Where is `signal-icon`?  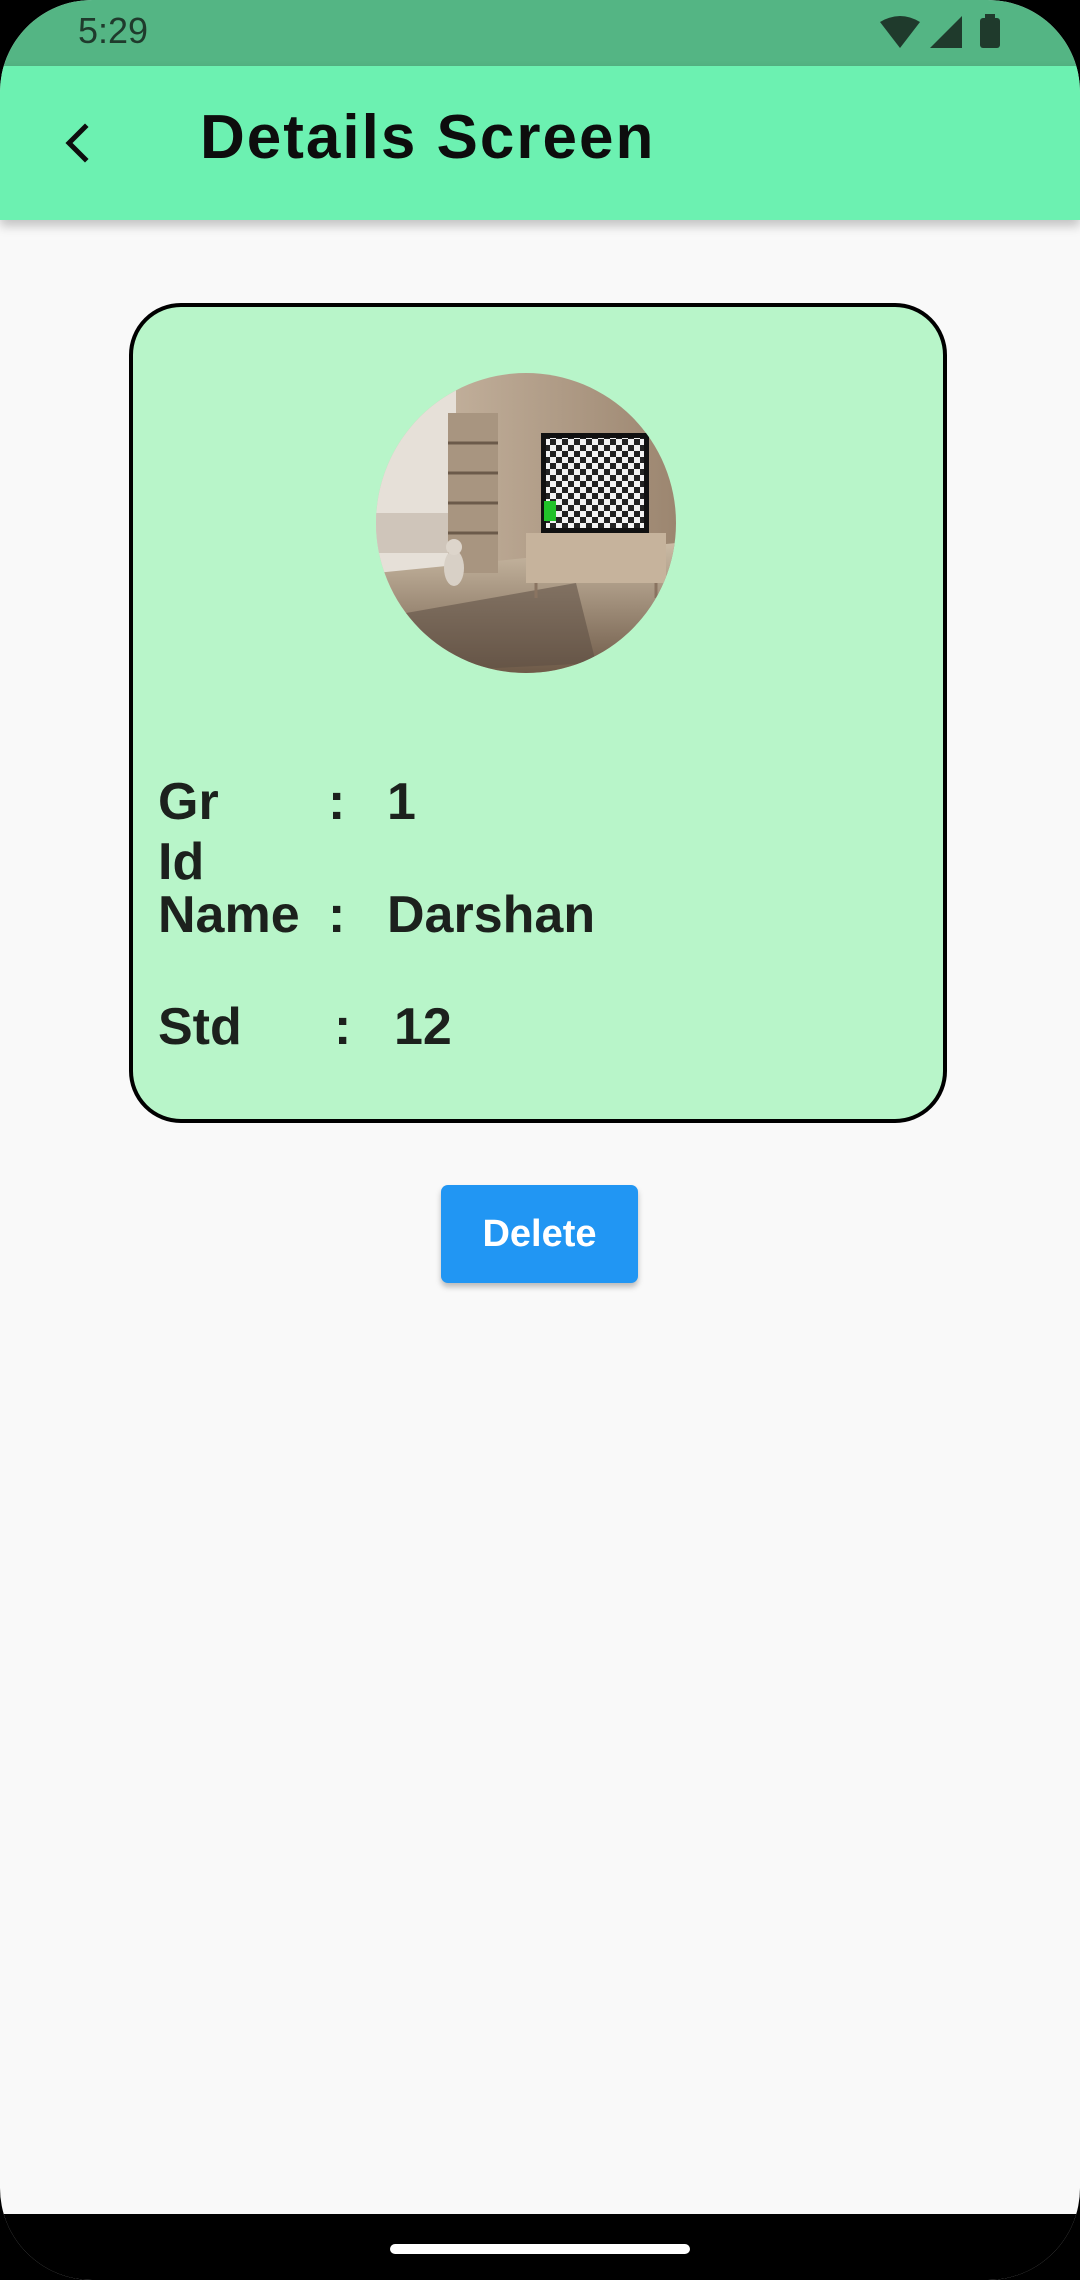
signal-icon is located at coordinates (946, 32).